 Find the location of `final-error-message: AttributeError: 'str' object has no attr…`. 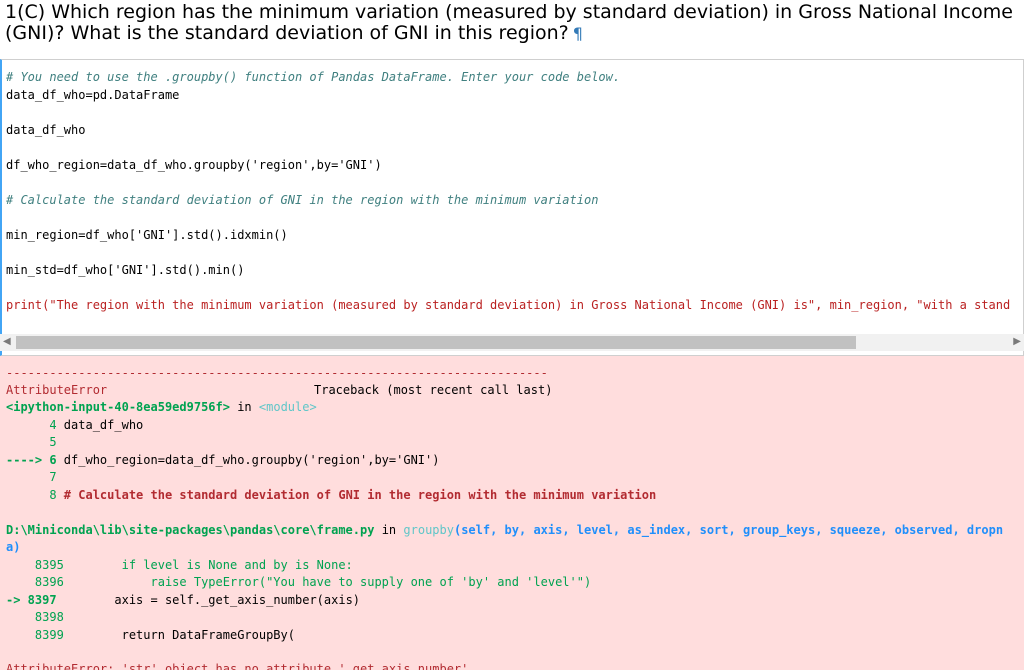

final-error-message: AttributeError: 'str' object has no attr… is located at coordinates (237, 666).